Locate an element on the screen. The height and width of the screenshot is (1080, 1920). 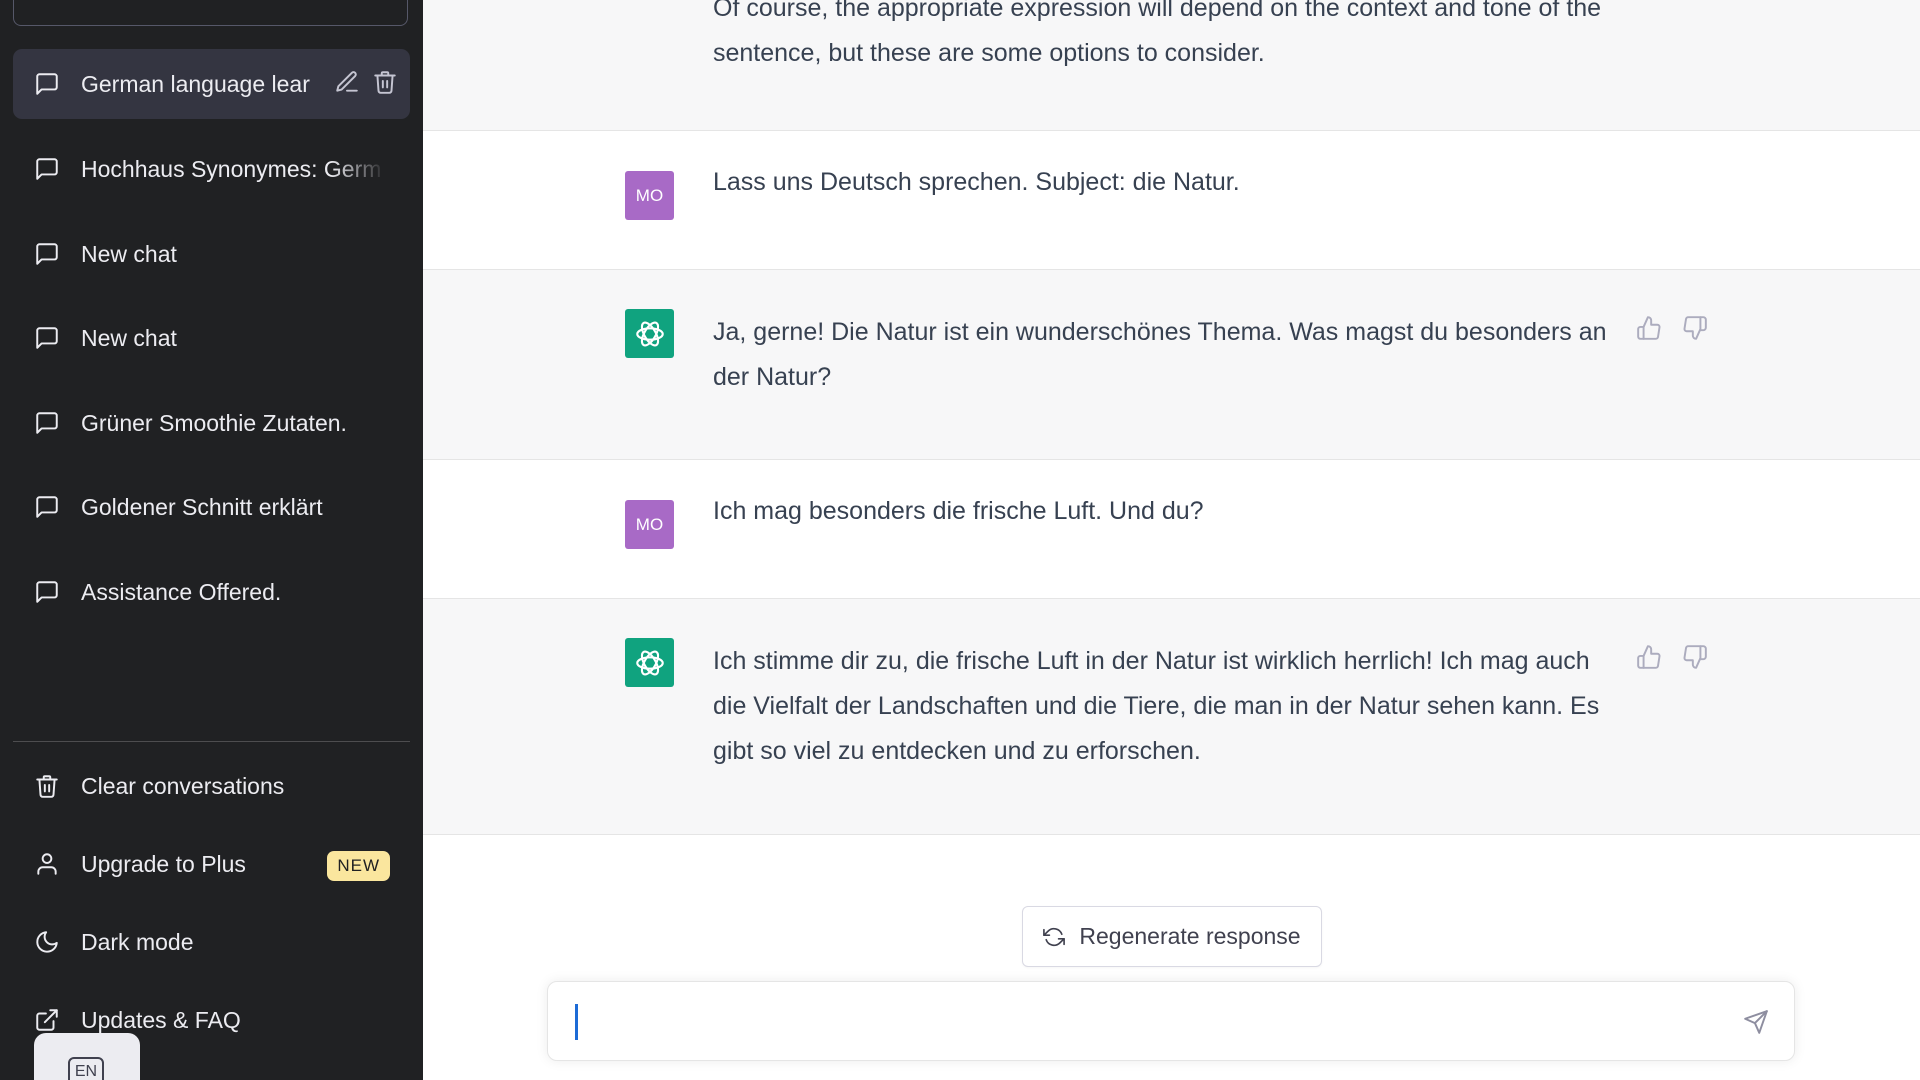
moon-icon is located at coordinates (47, 942).